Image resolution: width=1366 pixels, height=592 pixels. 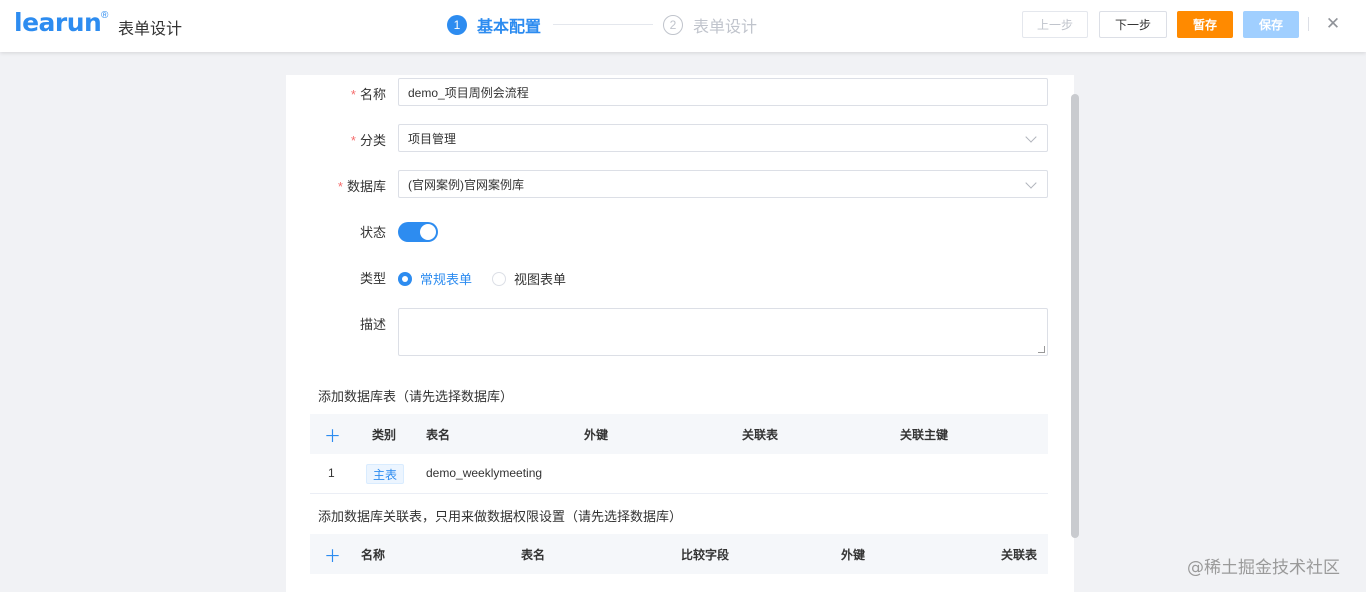 What do you see at coordinates (372, 278) in the screenshot?
I see `type-label: 类型` at bounding box center [372, 278].